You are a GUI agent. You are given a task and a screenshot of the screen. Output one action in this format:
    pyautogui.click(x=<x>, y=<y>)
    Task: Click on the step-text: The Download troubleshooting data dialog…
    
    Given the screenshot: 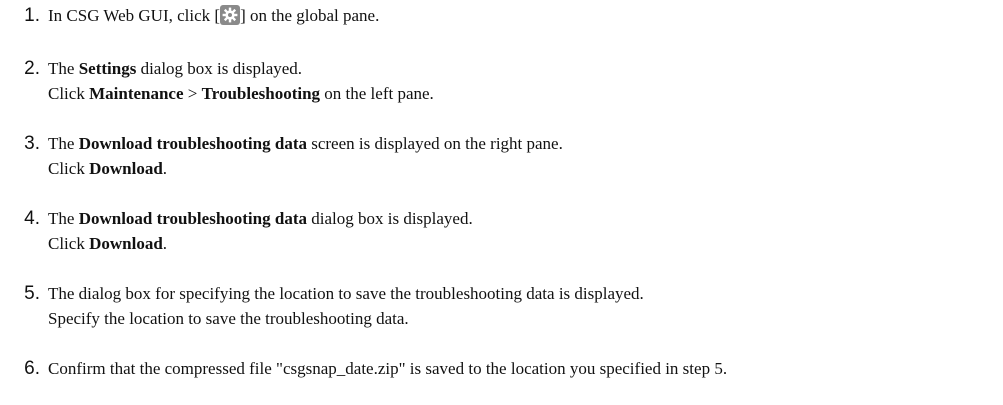 What is the action you would take?
    pyautogui.click(x=260, y=218)
    